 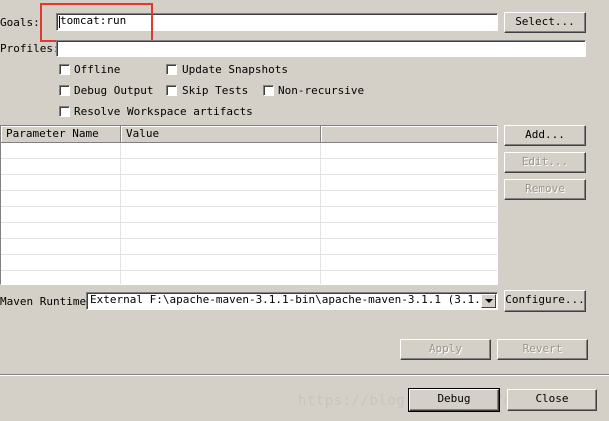 I want to click on update-snapshots-checkbox, so click(x=171, y=69).